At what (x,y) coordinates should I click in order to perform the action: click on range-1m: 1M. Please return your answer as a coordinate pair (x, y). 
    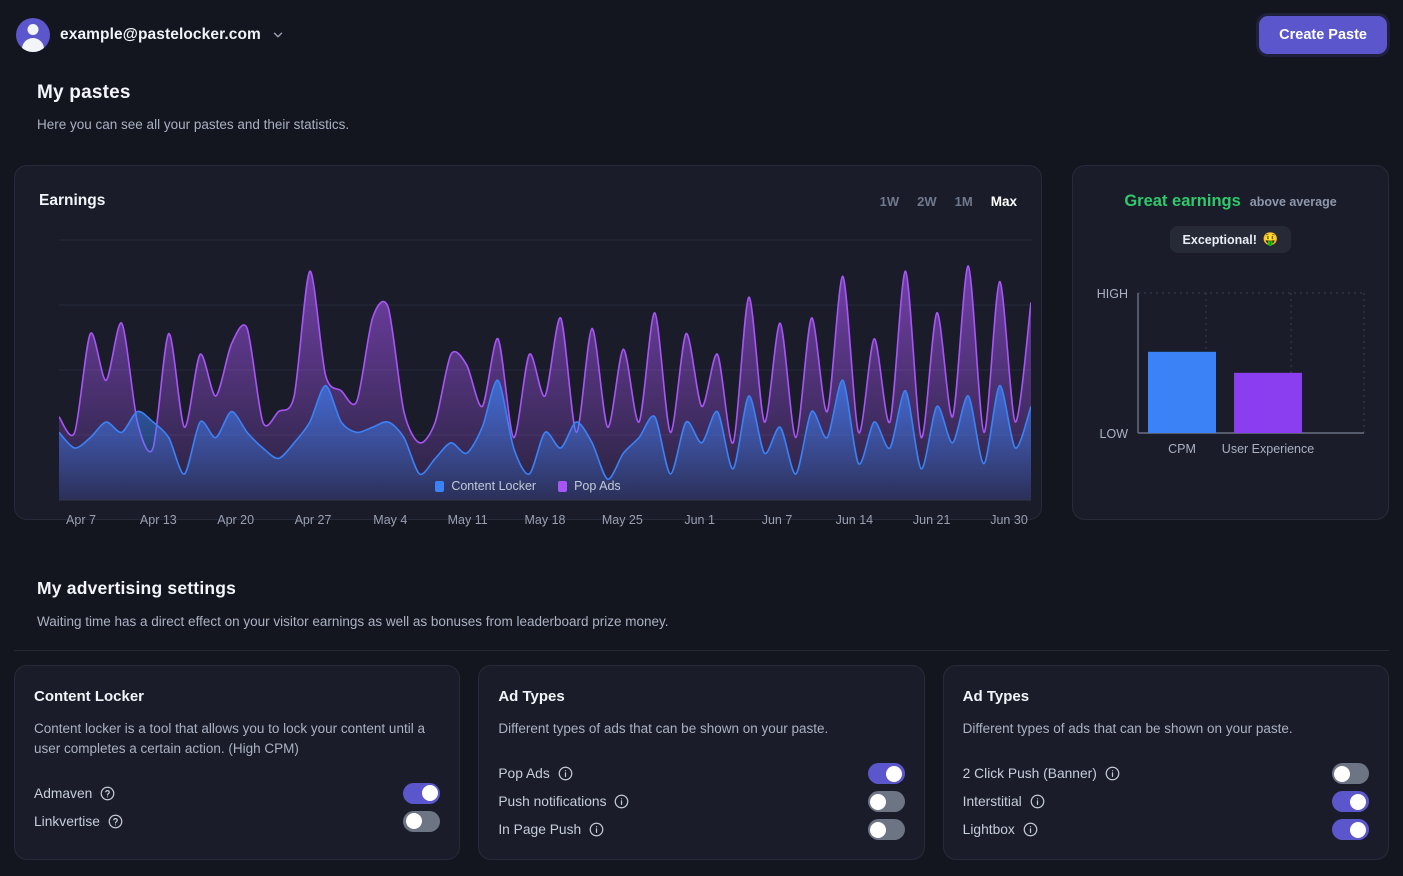
    Looking at the image, I should click on (964, 201).